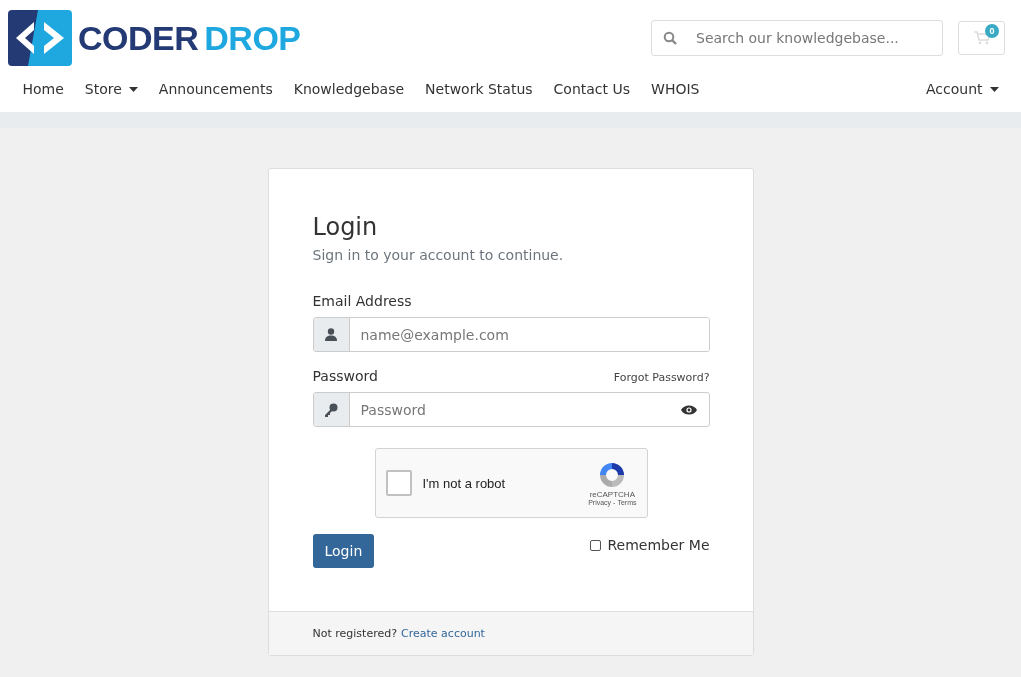 The height and width of the screenshot is (677, 1021). I want to click on account-menu: Account, so click(962, 89).